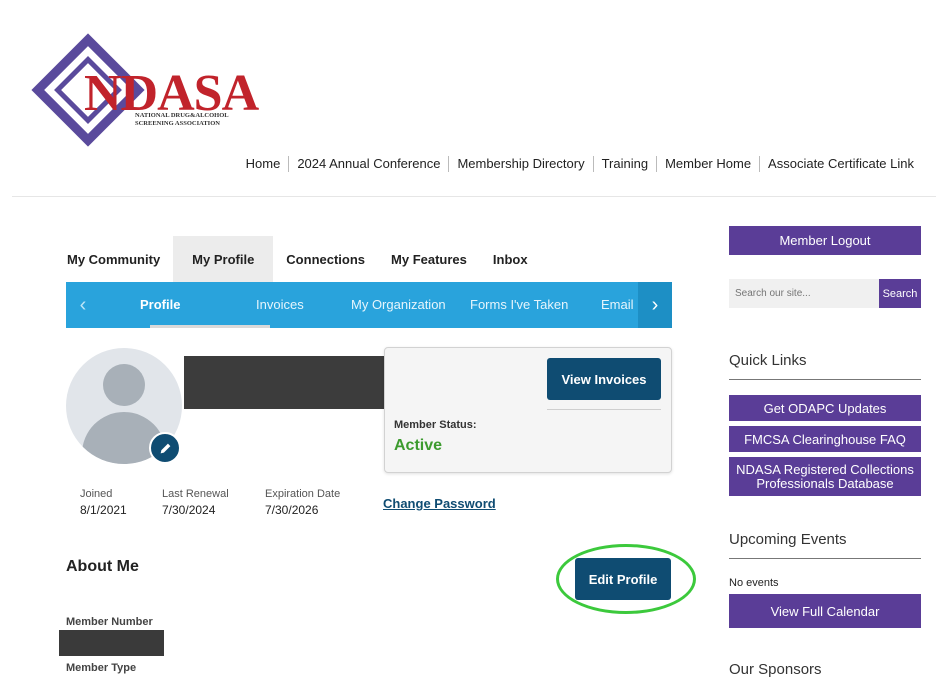  I want to click on last-renewal-label: Last Renewal, so click(195, 494).